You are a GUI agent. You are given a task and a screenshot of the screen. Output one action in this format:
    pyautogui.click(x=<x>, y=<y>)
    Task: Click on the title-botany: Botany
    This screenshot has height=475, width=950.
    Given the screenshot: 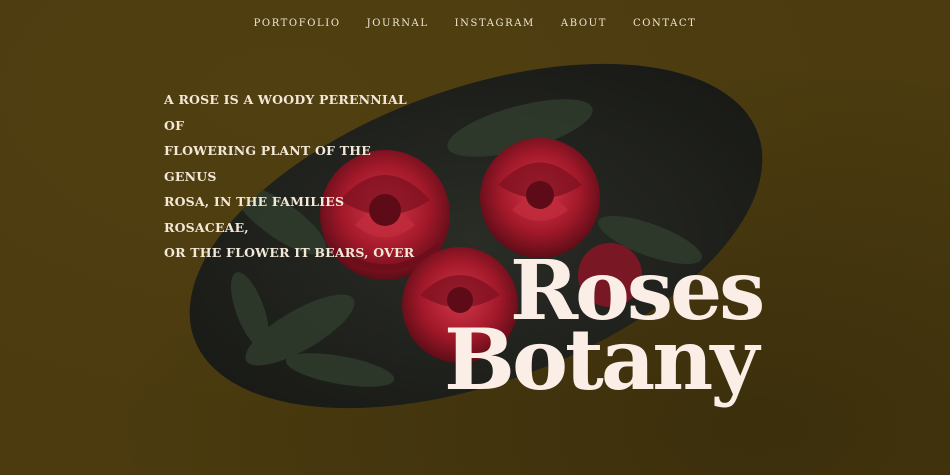 What is the action you would take?
    pyautogui.click(x=601, y=359)
    